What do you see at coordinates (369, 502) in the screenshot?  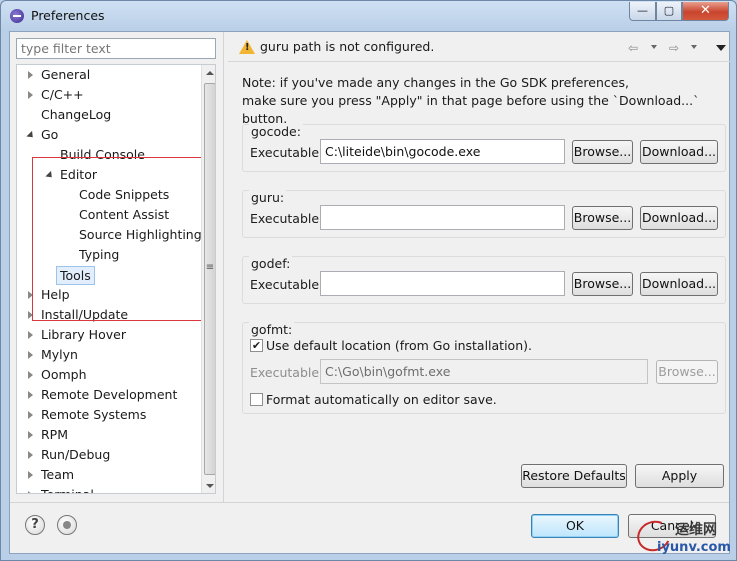 I see `footer-separator` at bounding box center [369, 502].